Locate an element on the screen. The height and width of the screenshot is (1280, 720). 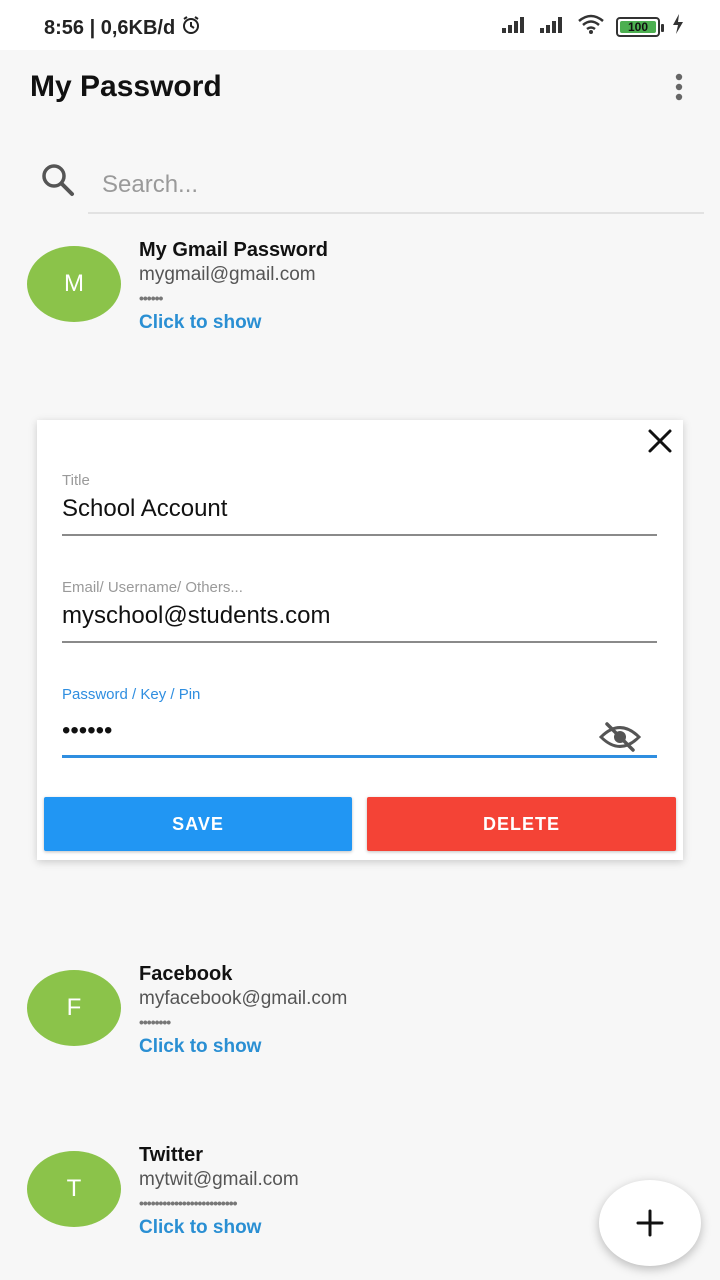
entry-title: Twitter is located at coordinates (171, 1155).